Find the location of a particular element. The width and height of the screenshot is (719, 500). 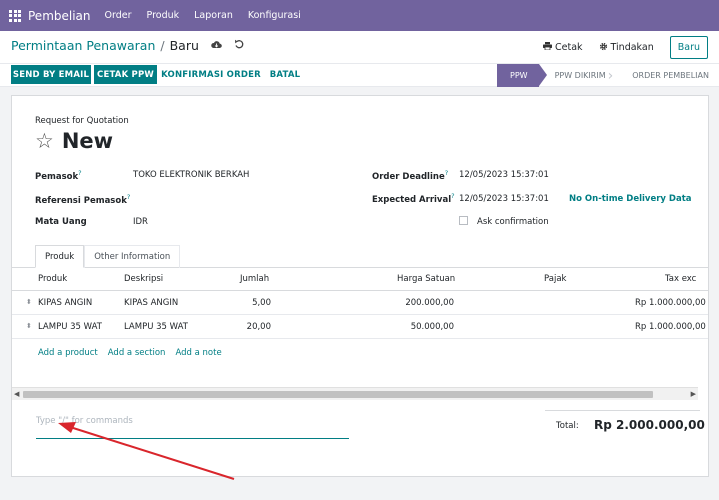

chevron-right-icon: › is located at coordinates (610, 75).